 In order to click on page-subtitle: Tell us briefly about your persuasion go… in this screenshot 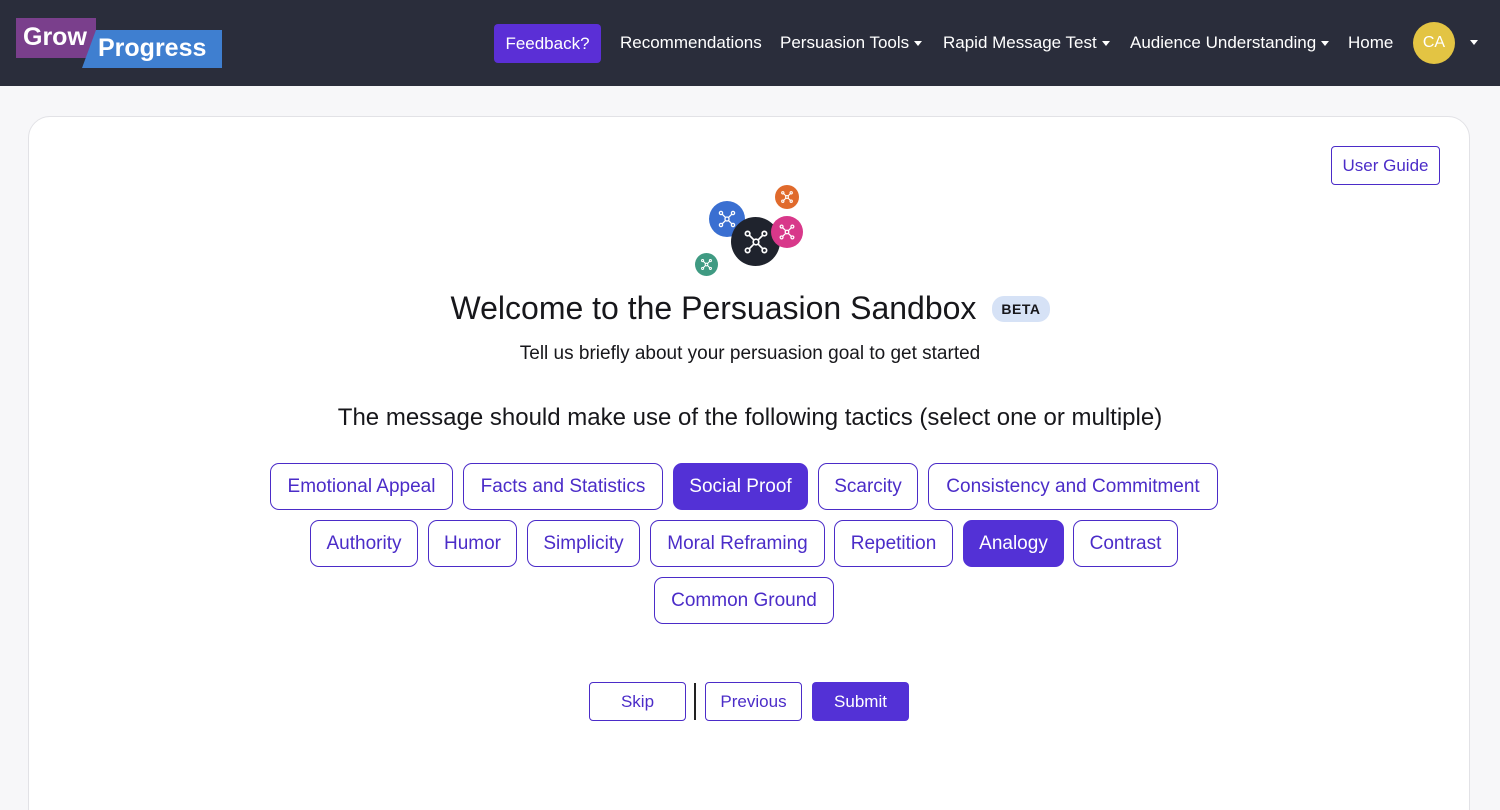, I will do `click(750, 353)`.